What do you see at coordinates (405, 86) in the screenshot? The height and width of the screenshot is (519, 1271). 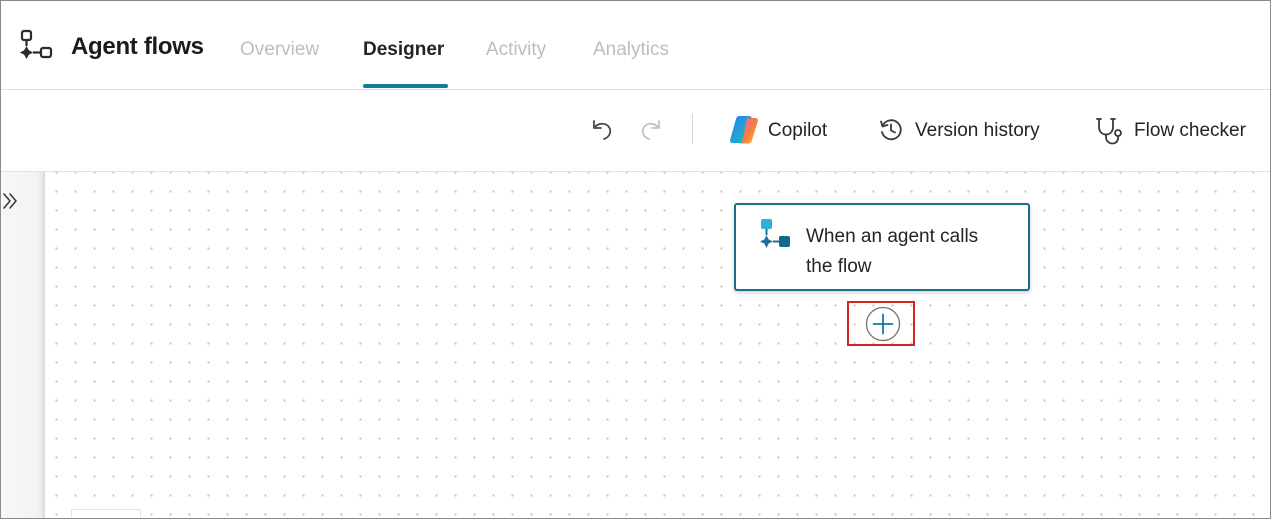 I see `active-tab-indicator` at bounding box center [405, 86].